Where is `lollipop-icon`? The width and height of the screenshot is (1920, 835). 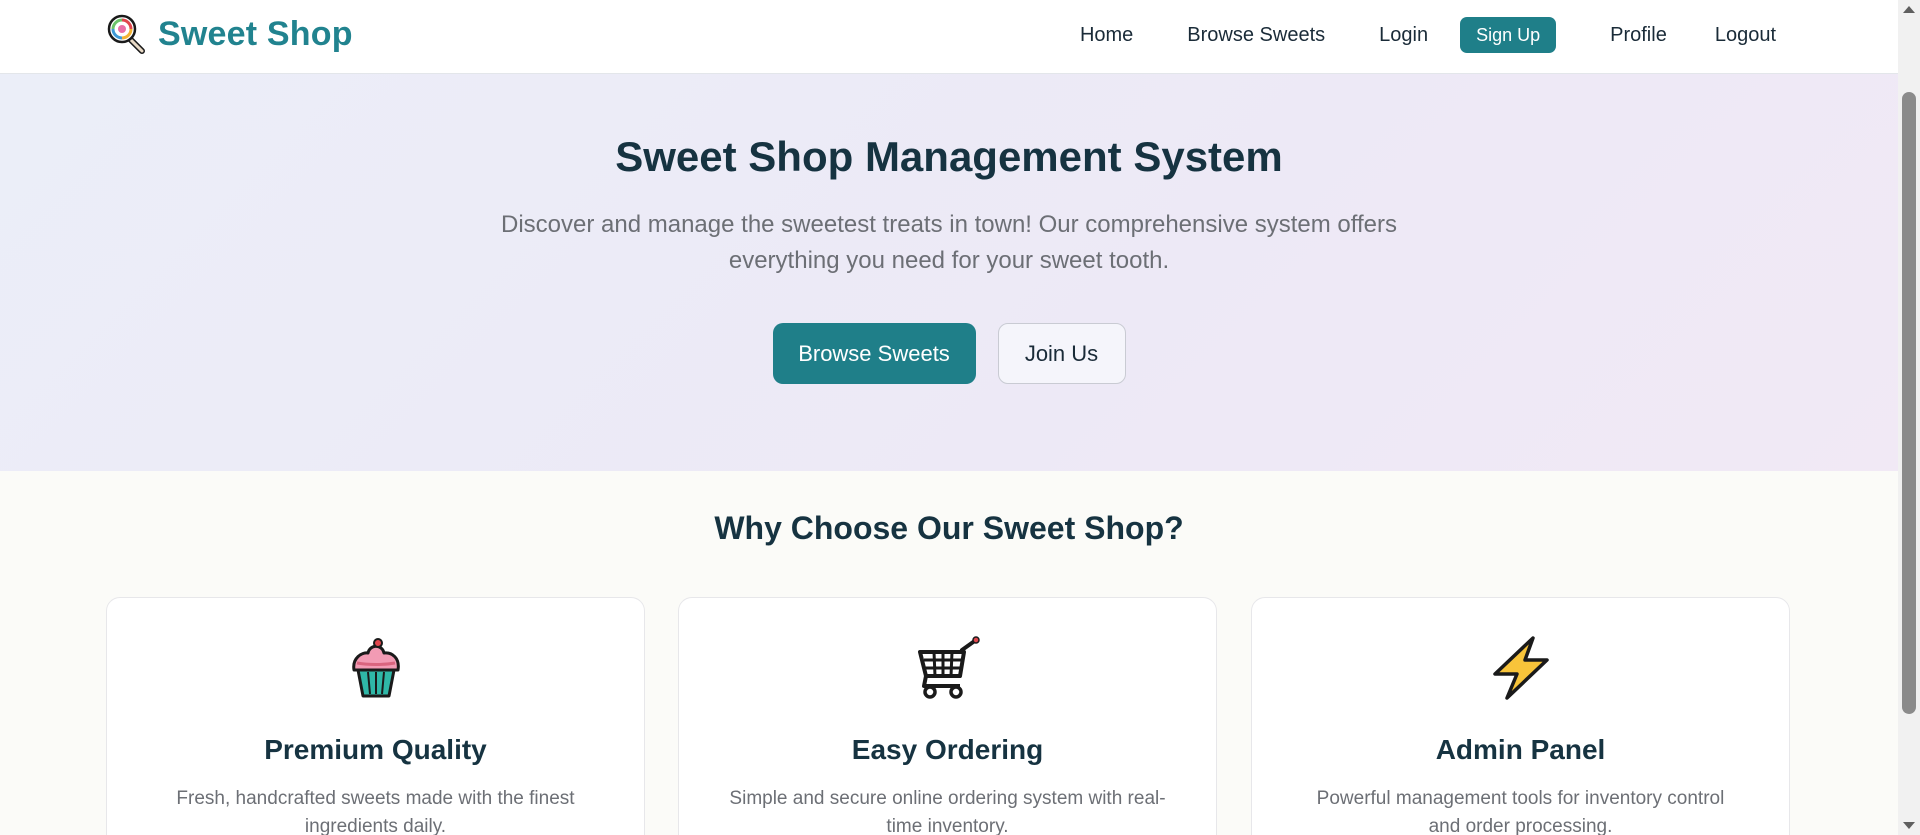
lollipop-icon is located at coordinates (127, 34).